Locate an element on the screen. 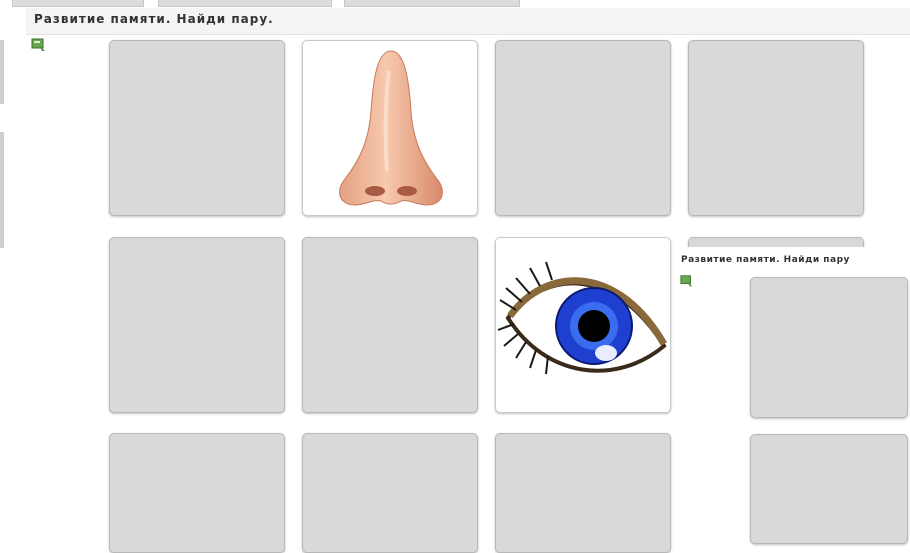 This screenshot has height=553, width=910. memory-card-eye is located at coordinates (583, 325).